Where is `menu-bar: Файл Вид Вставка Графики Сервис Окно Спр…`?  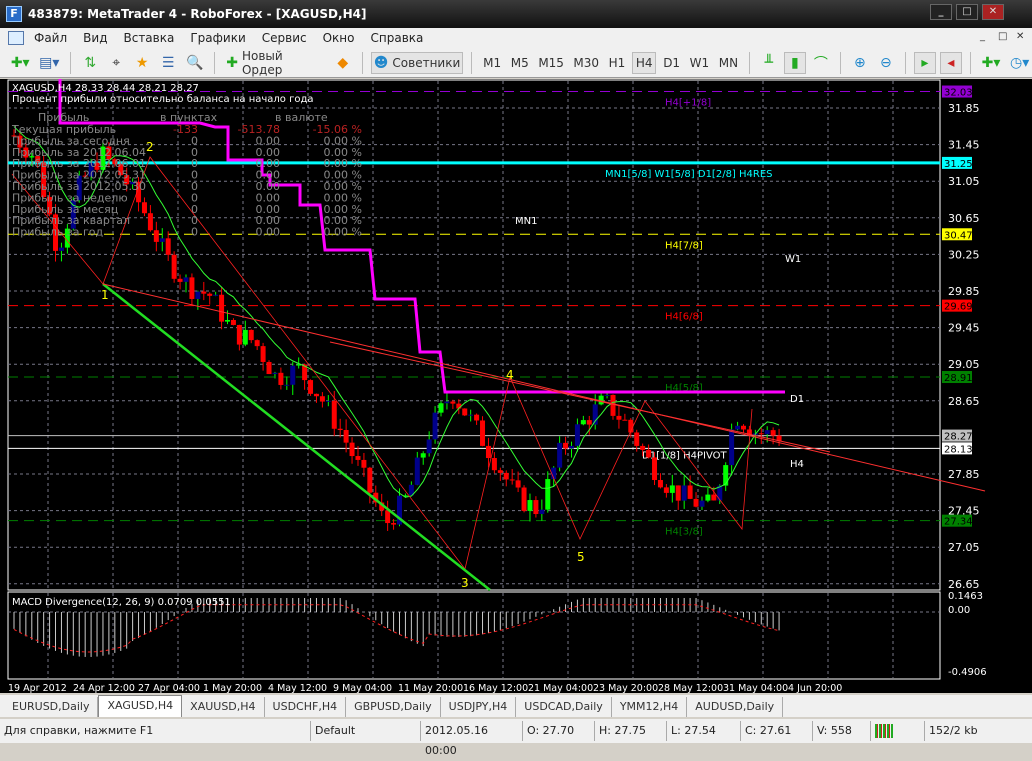
menu-bar: Файл Вид Вставка Графики Сервис Окно Спр… is located at coordinates (516, 38).